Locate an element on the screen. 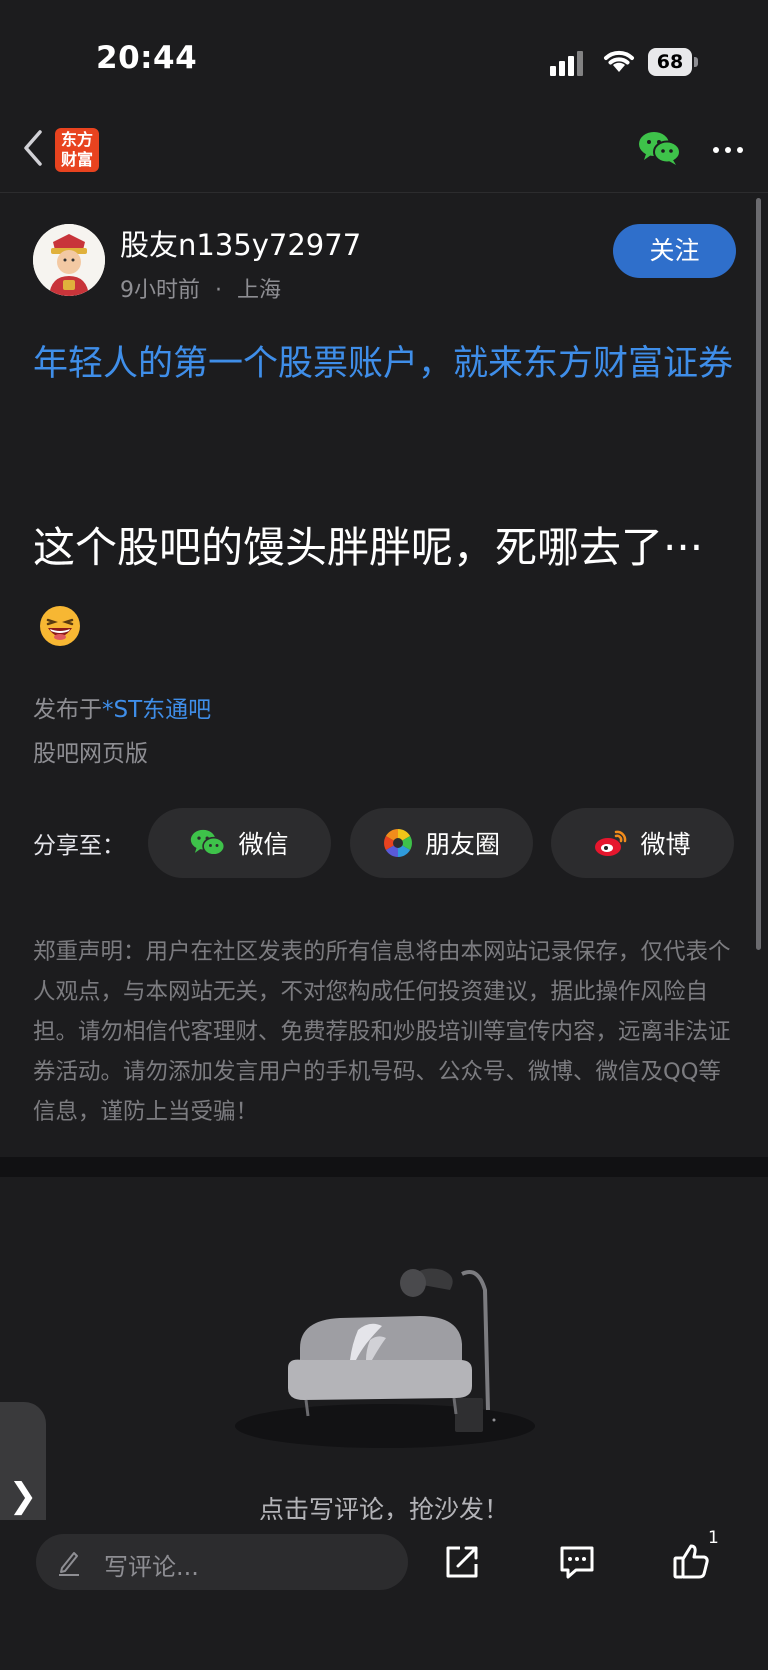 Image resolution: width=768 pixels, height=1670 pixels. nav-divider is located at coordinates (384, 192).